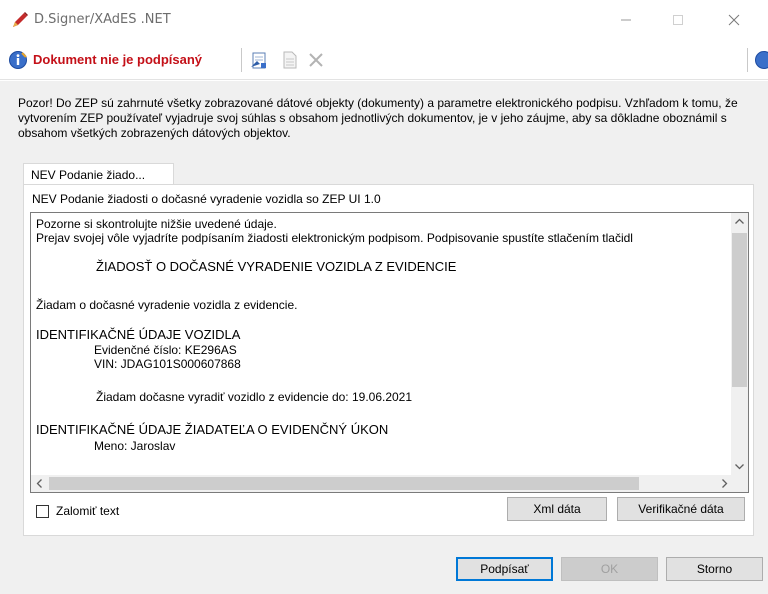 The image size is (768, 594). What do you see at coordinates (681, 509) in the screenshot?
I see `verification-data-button: Verifikačné dáta` at bounding box center [681, 509].